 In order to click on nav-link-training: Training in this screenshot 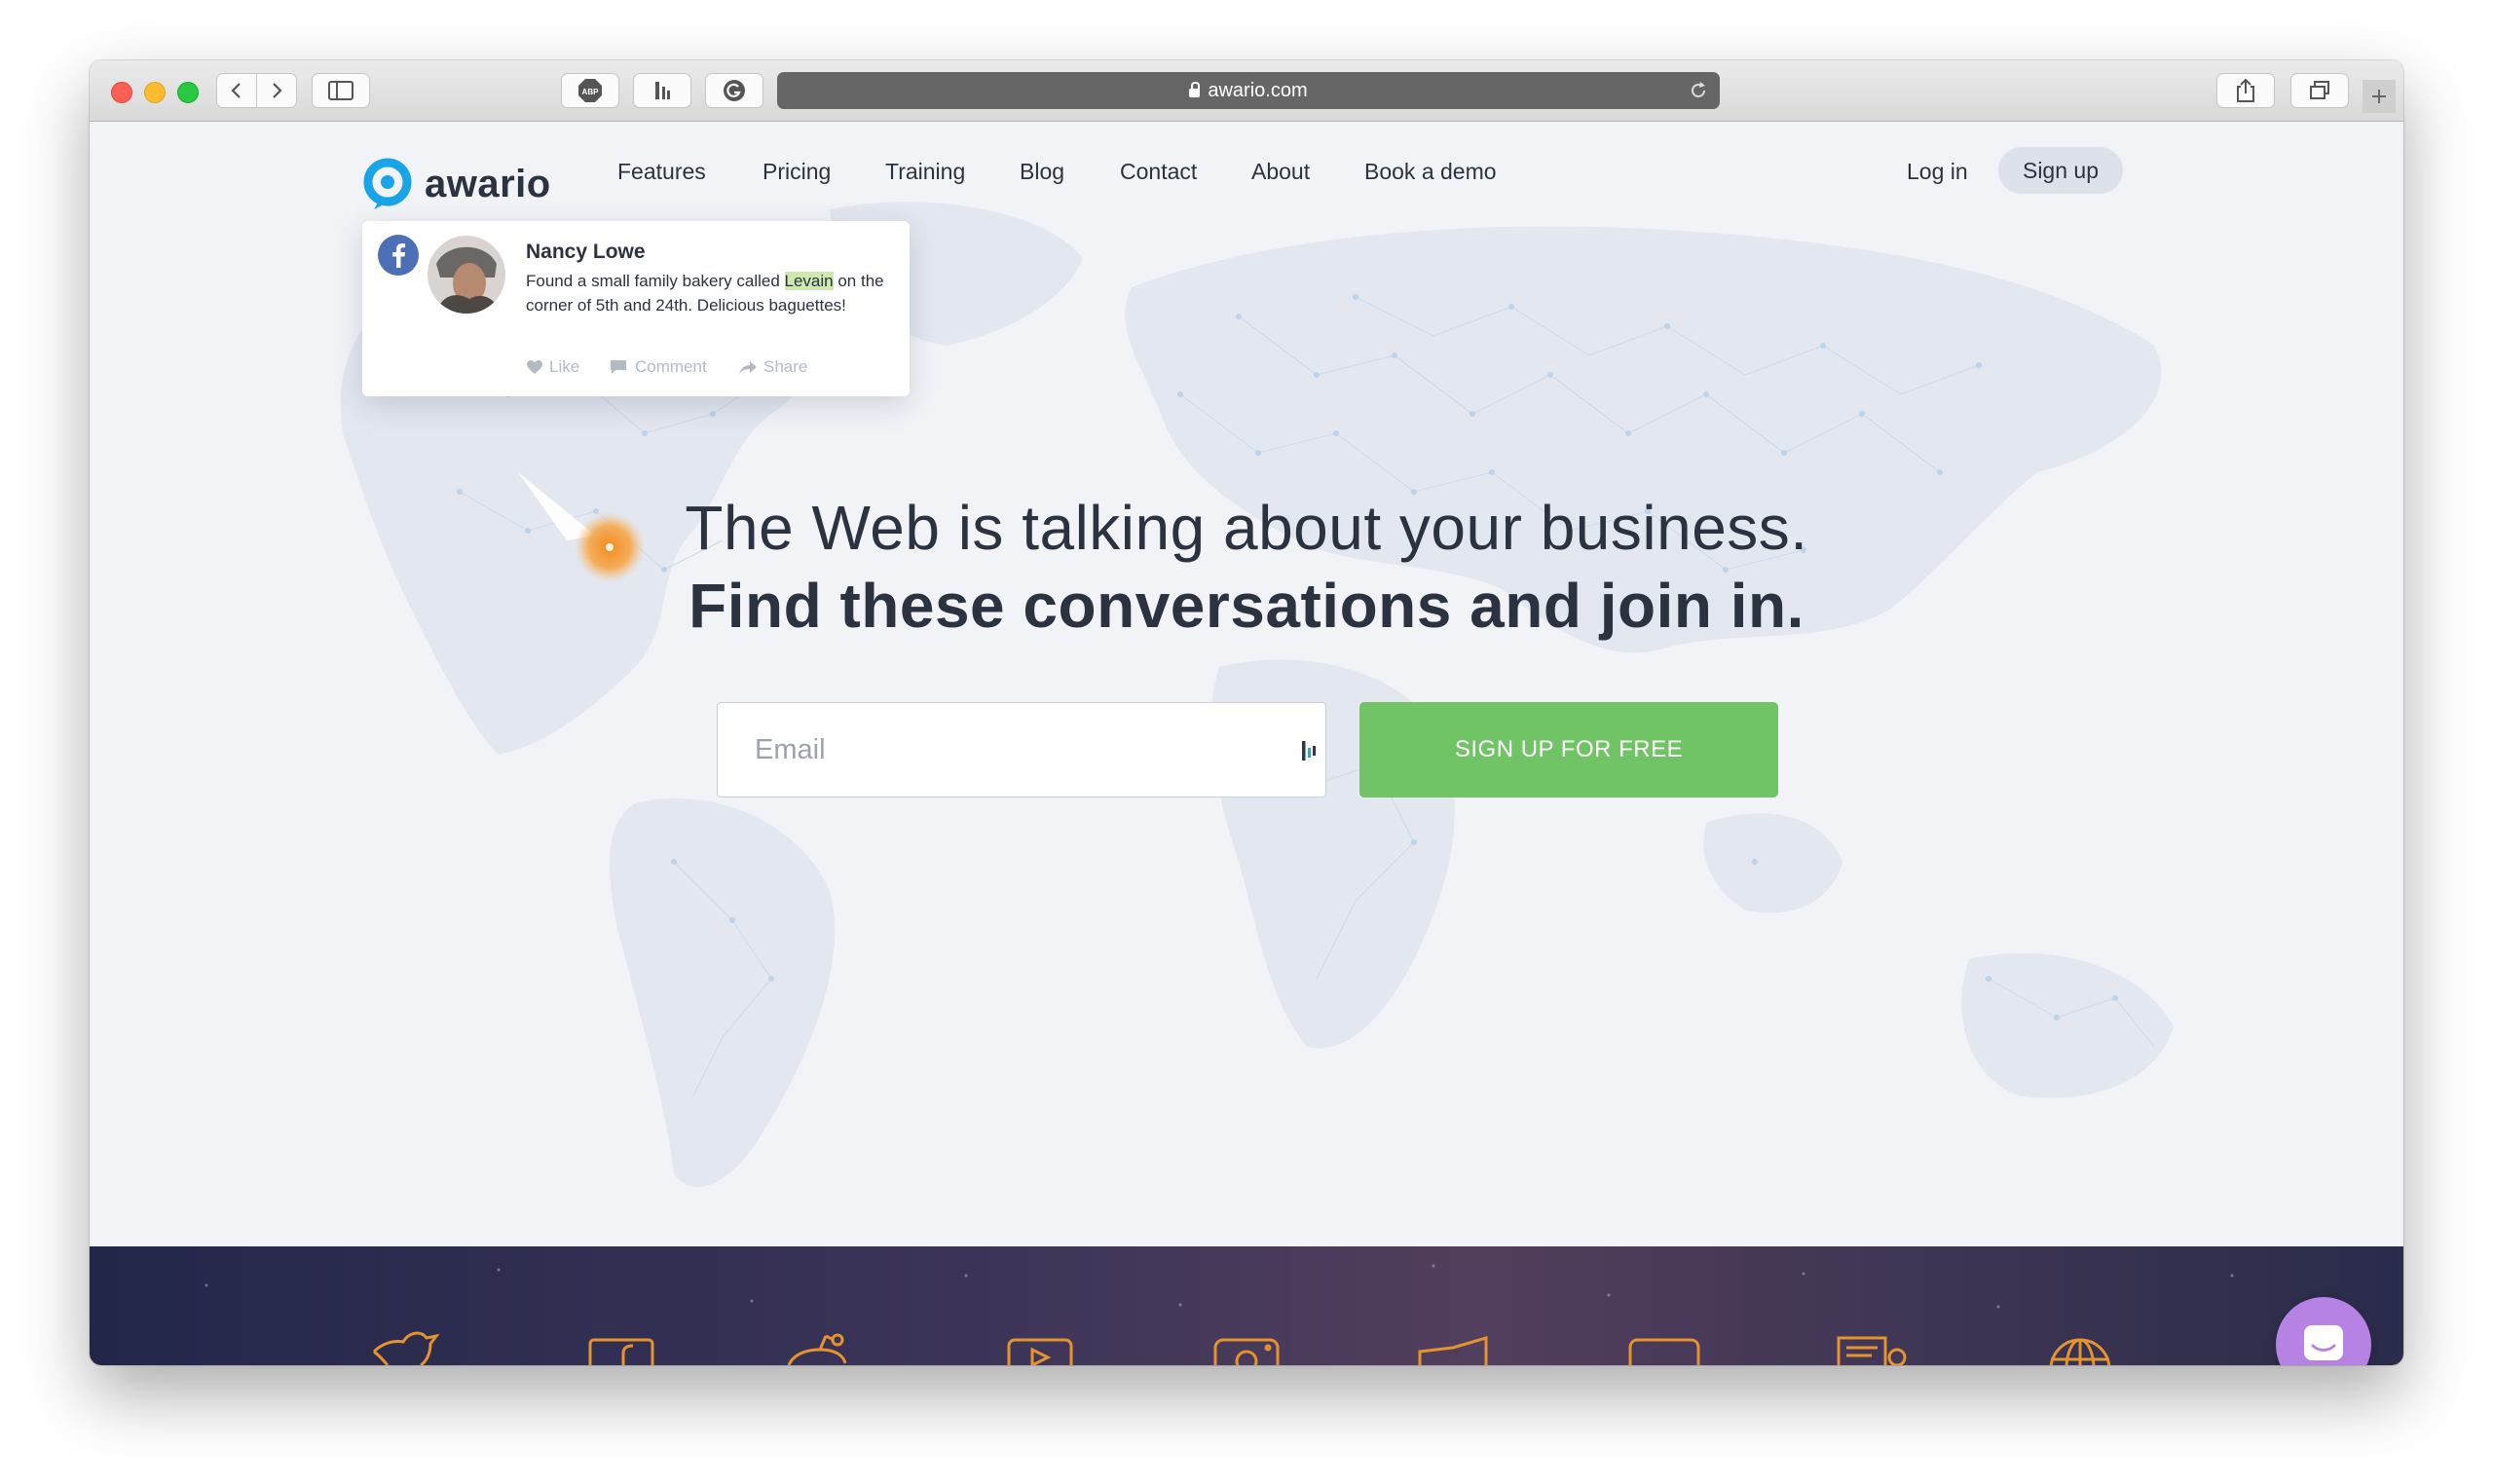, I will do `click(925, 172)`.